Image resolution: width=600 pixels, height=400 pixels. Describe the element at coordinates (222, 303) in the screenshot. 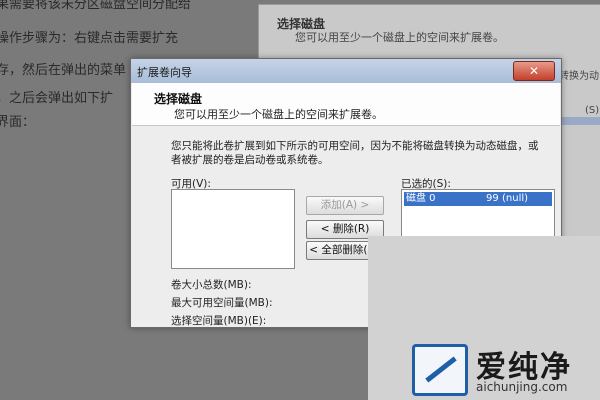

I see `max-available-label: 最大可用空间量(MB):` at that location.